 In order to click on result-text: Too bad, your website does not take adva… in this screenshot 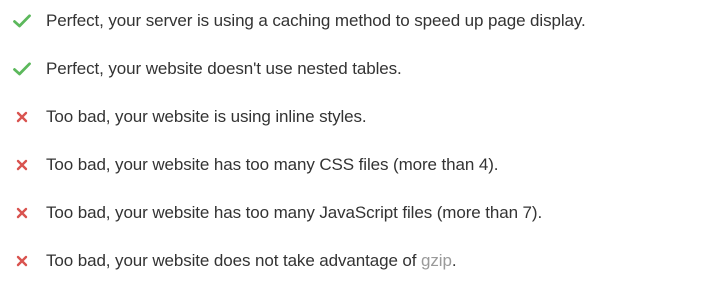, I will do `click(251, 261)`.